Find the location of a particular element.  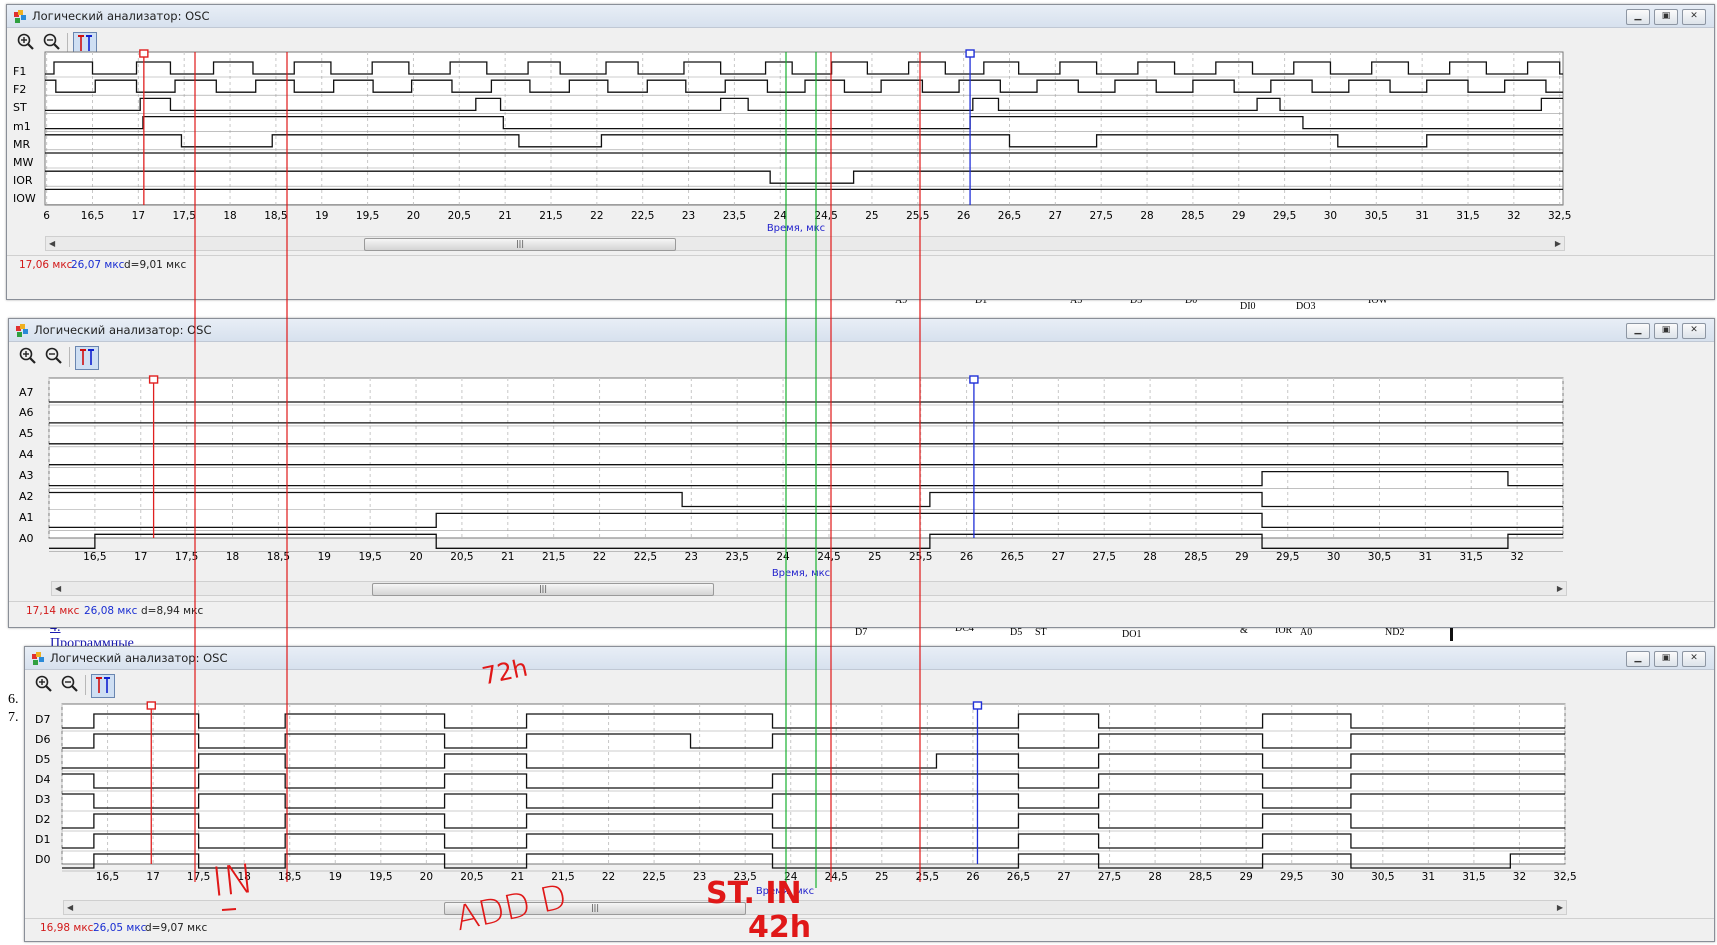

channel-label-A5: A5 is located at coordinates (26, 433).